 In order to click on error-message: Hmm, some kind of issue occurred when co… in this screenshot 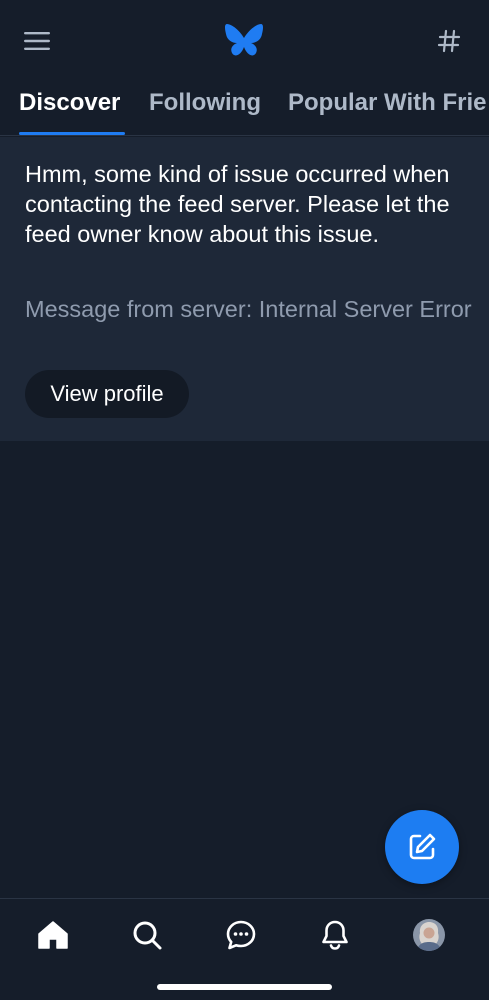, I will do `click(237, 204)`.